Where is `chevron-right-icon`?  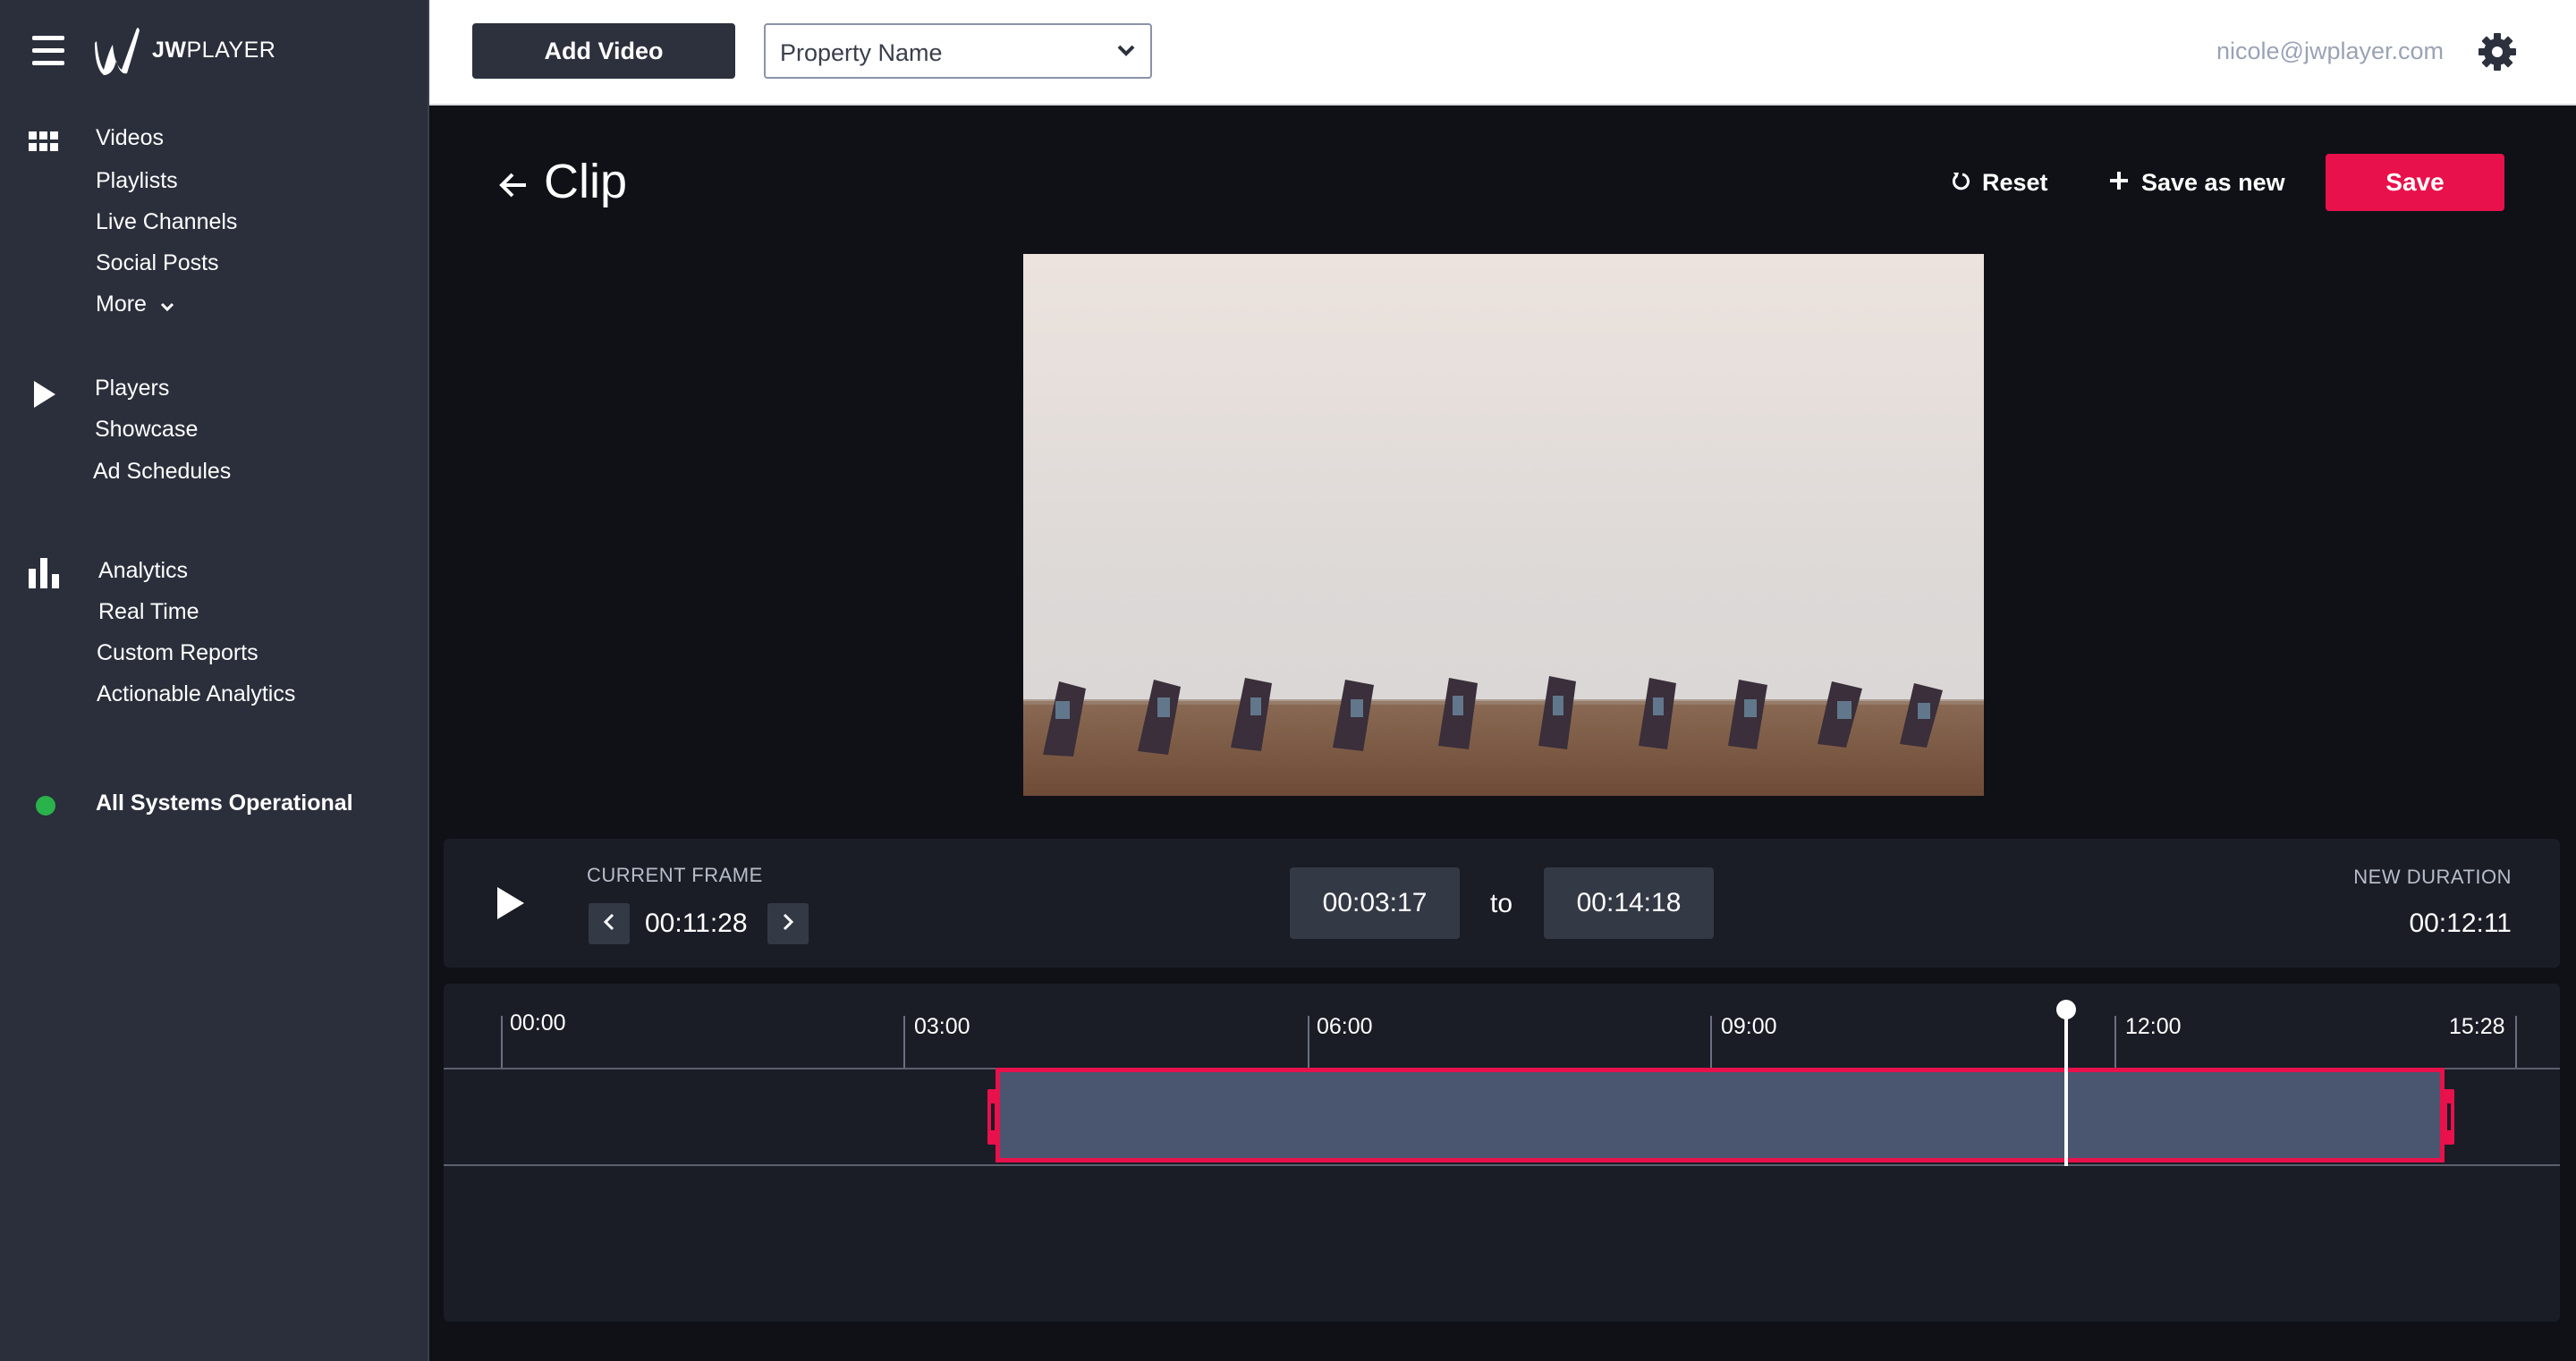
chevron-right-icon is located at coordinates (788, 924).